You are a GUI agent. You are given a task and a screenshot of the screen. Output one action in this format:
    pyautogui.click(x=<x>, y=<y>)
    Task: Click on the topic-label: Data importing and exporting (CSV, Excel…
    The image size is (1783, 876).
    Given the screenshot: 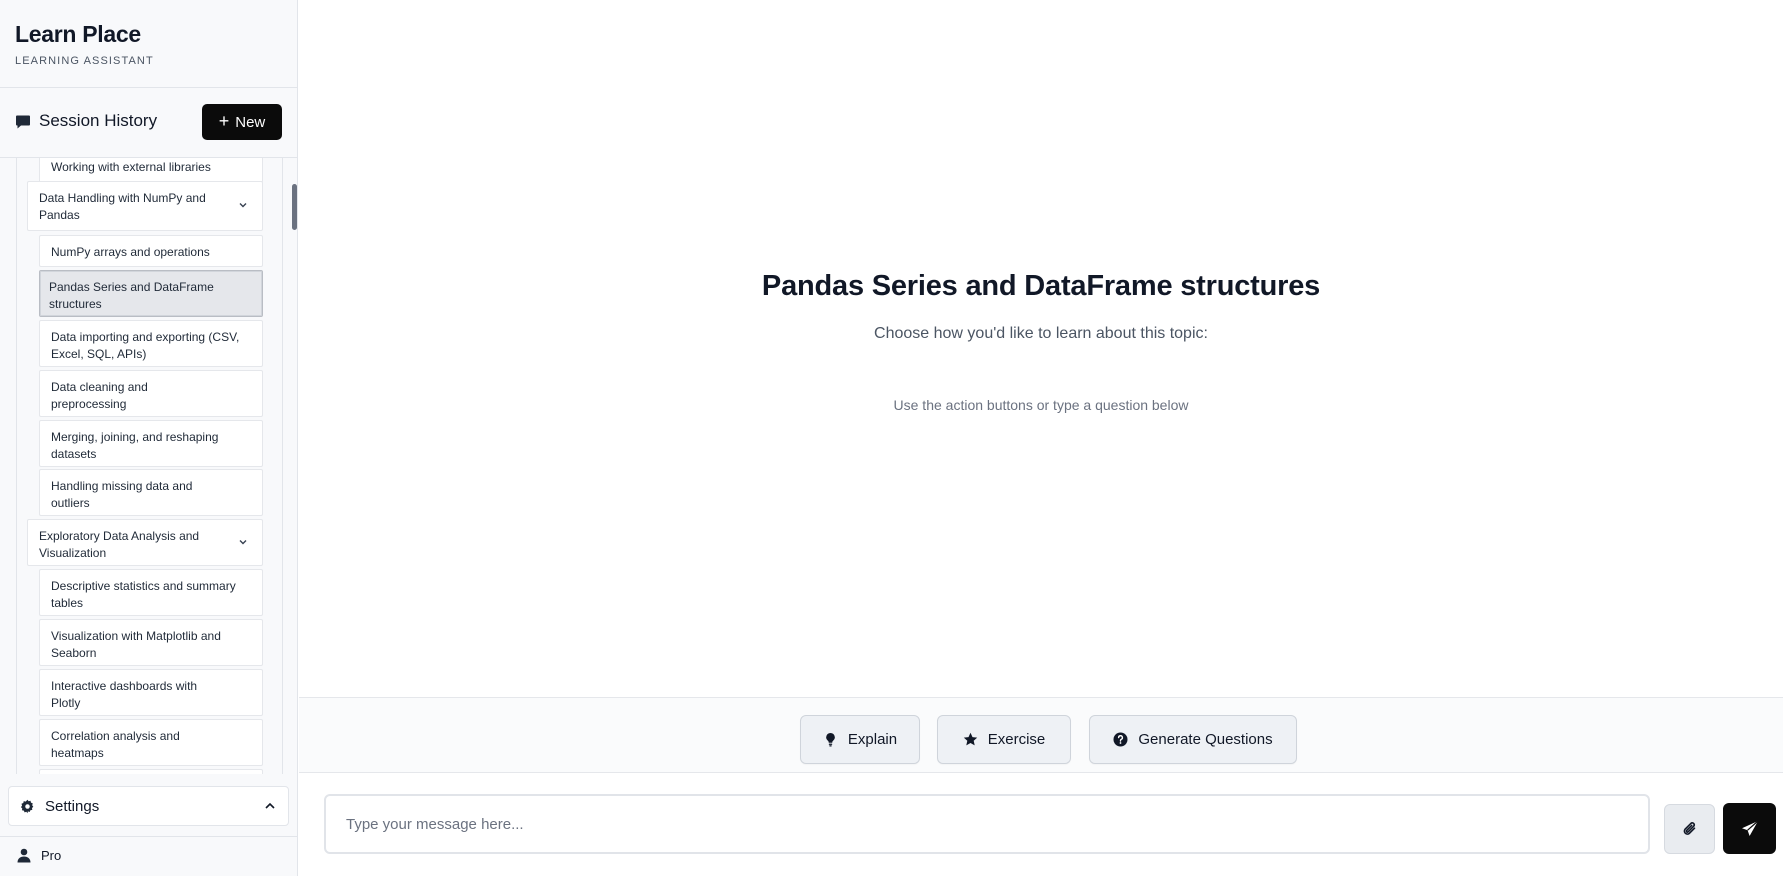 What is the action you would take?
    pyautogui.click(x=145, y=345)
    